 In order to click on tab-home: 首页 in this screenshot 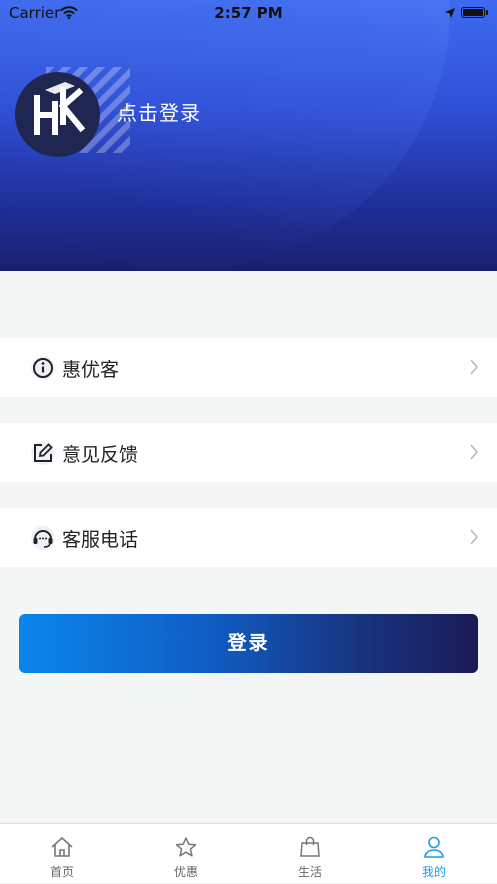, I will do `click(62, 854)`.